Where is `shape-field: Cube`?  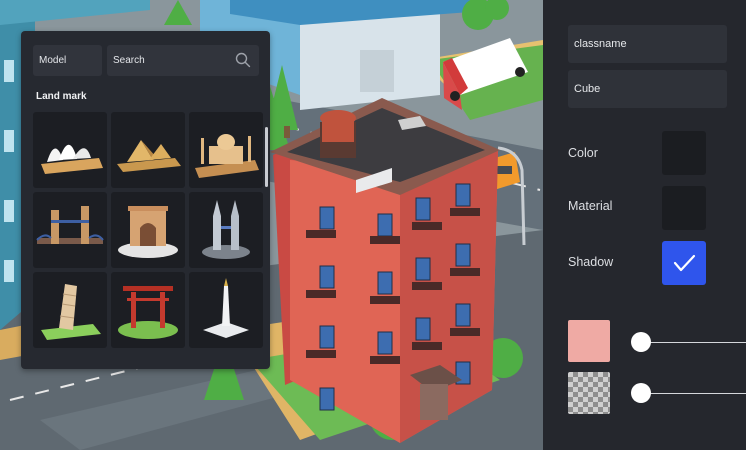
shape-field: Cube is located at coordinates (647, 89).